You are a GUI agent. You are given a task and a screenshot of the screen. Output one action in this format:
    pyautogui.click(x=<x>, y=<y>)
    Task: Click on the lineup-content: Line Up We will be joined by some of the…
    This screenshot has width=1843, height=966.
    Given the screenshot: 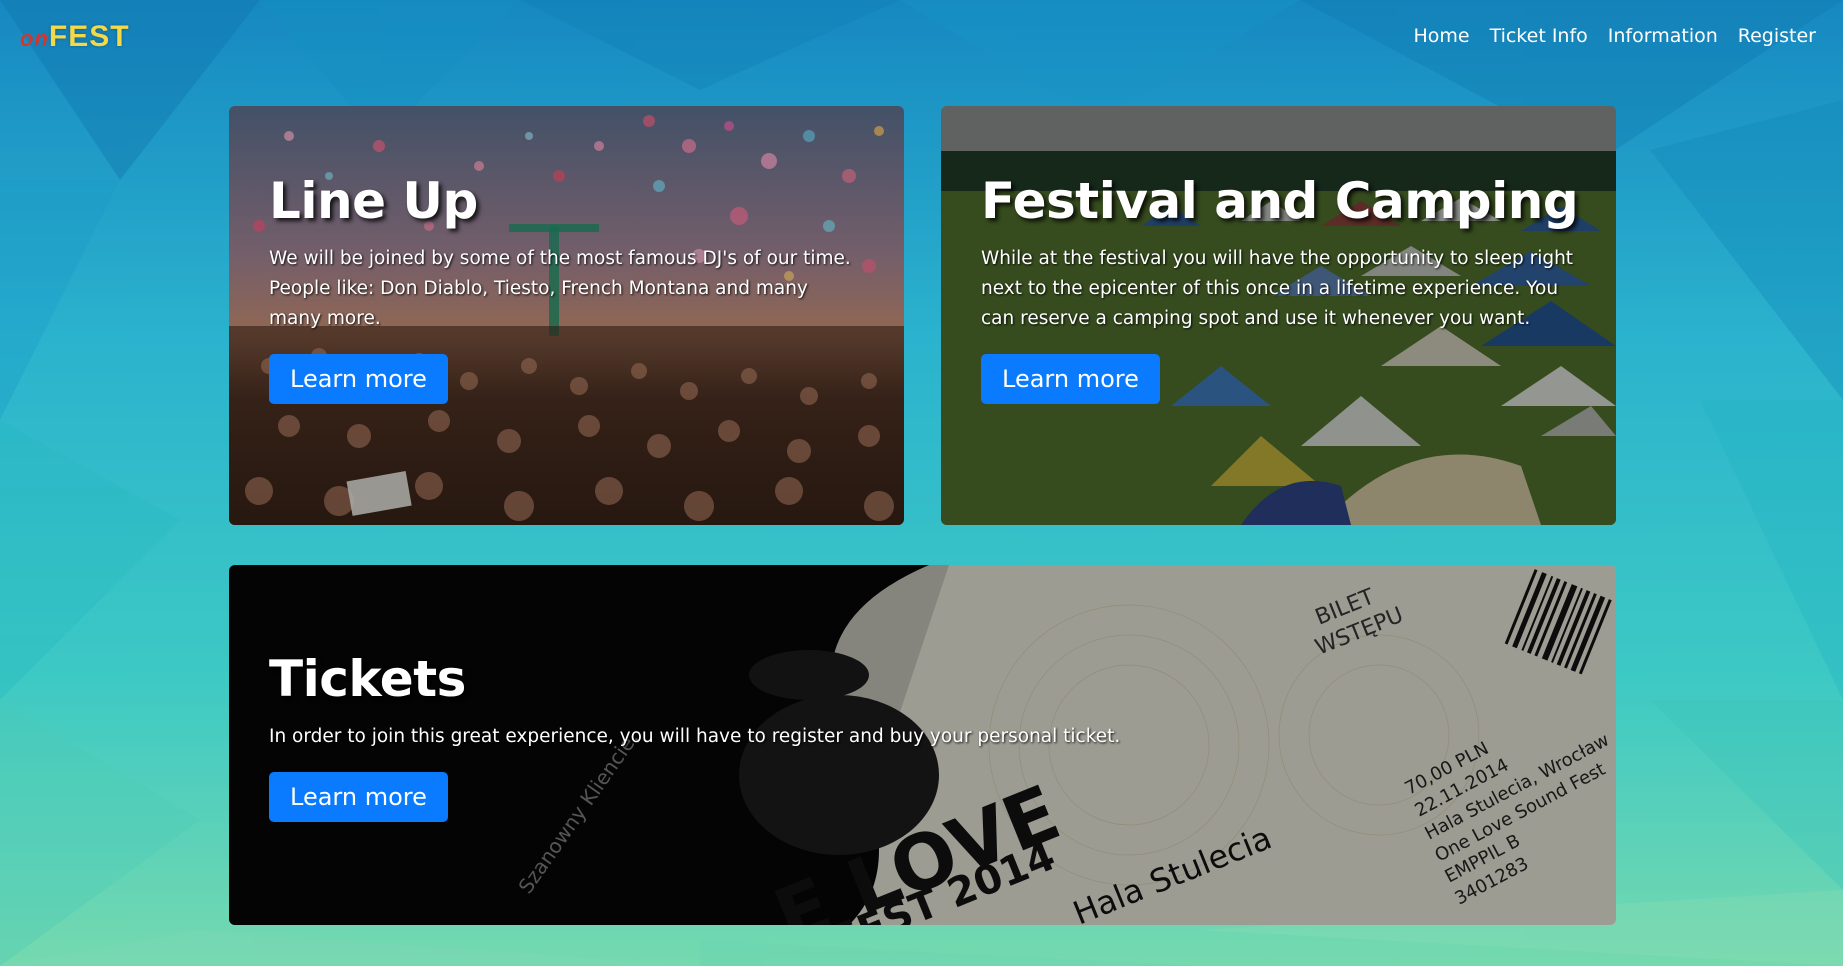 What is the action you would take?
    pyautogui.click(x=564, y=288)
    